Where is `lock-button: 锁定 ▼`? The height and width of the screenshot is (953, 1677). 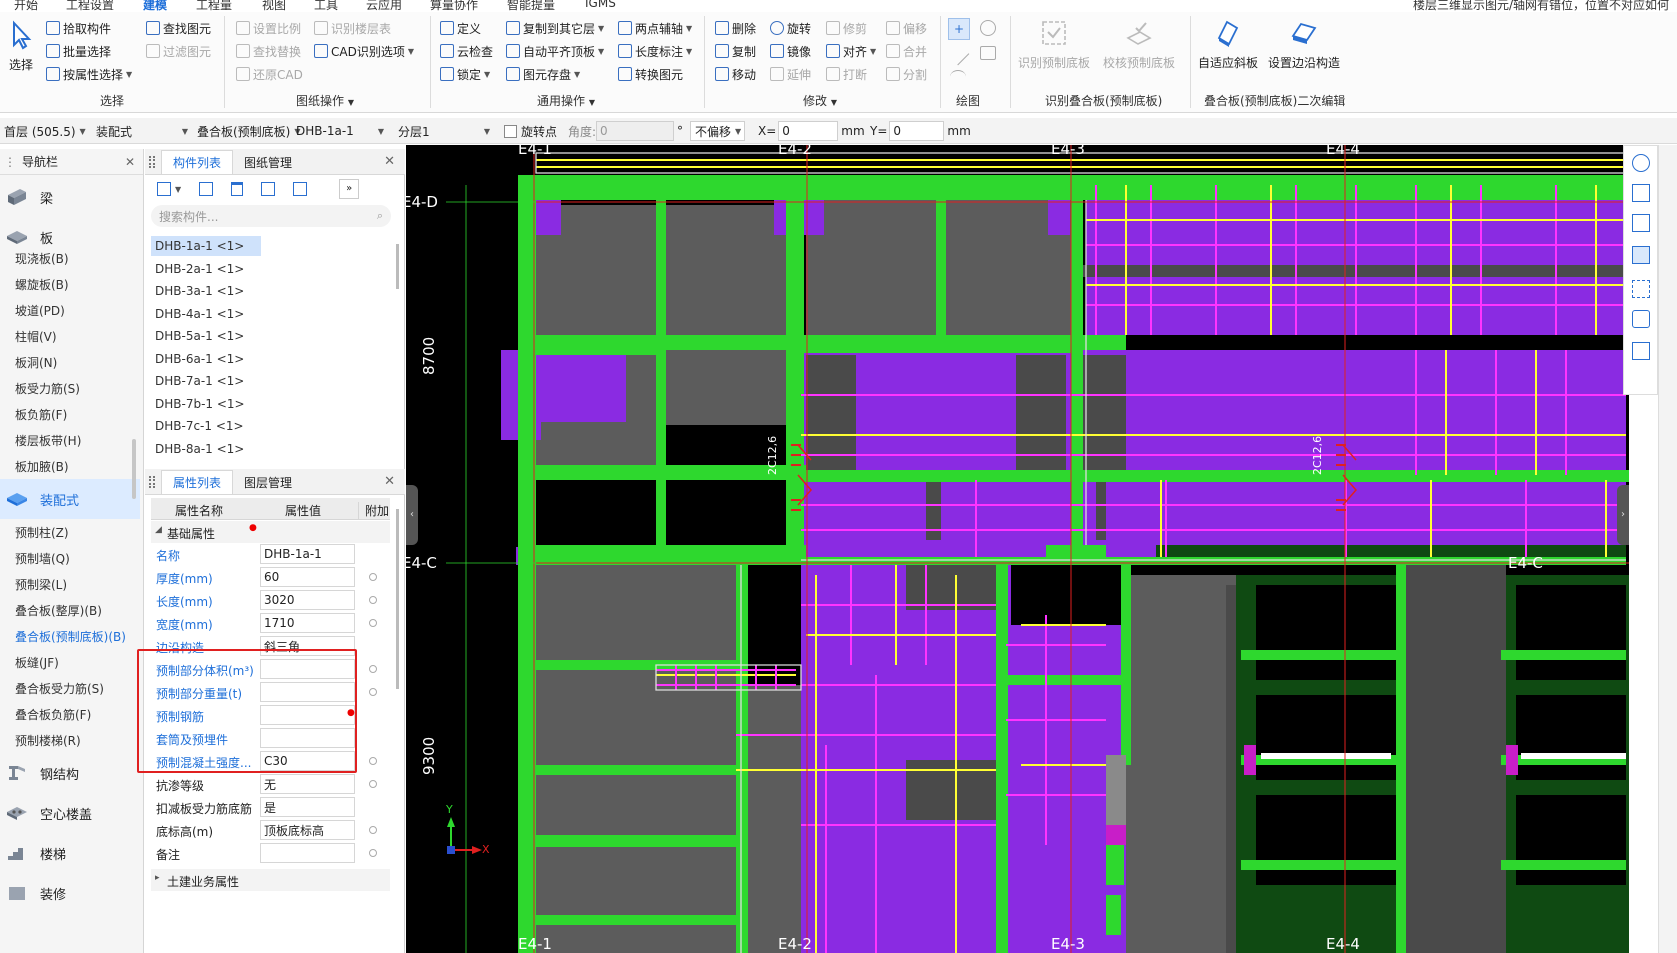
lock-button: 锁定 ▼ is located at coordinates (465, 74).